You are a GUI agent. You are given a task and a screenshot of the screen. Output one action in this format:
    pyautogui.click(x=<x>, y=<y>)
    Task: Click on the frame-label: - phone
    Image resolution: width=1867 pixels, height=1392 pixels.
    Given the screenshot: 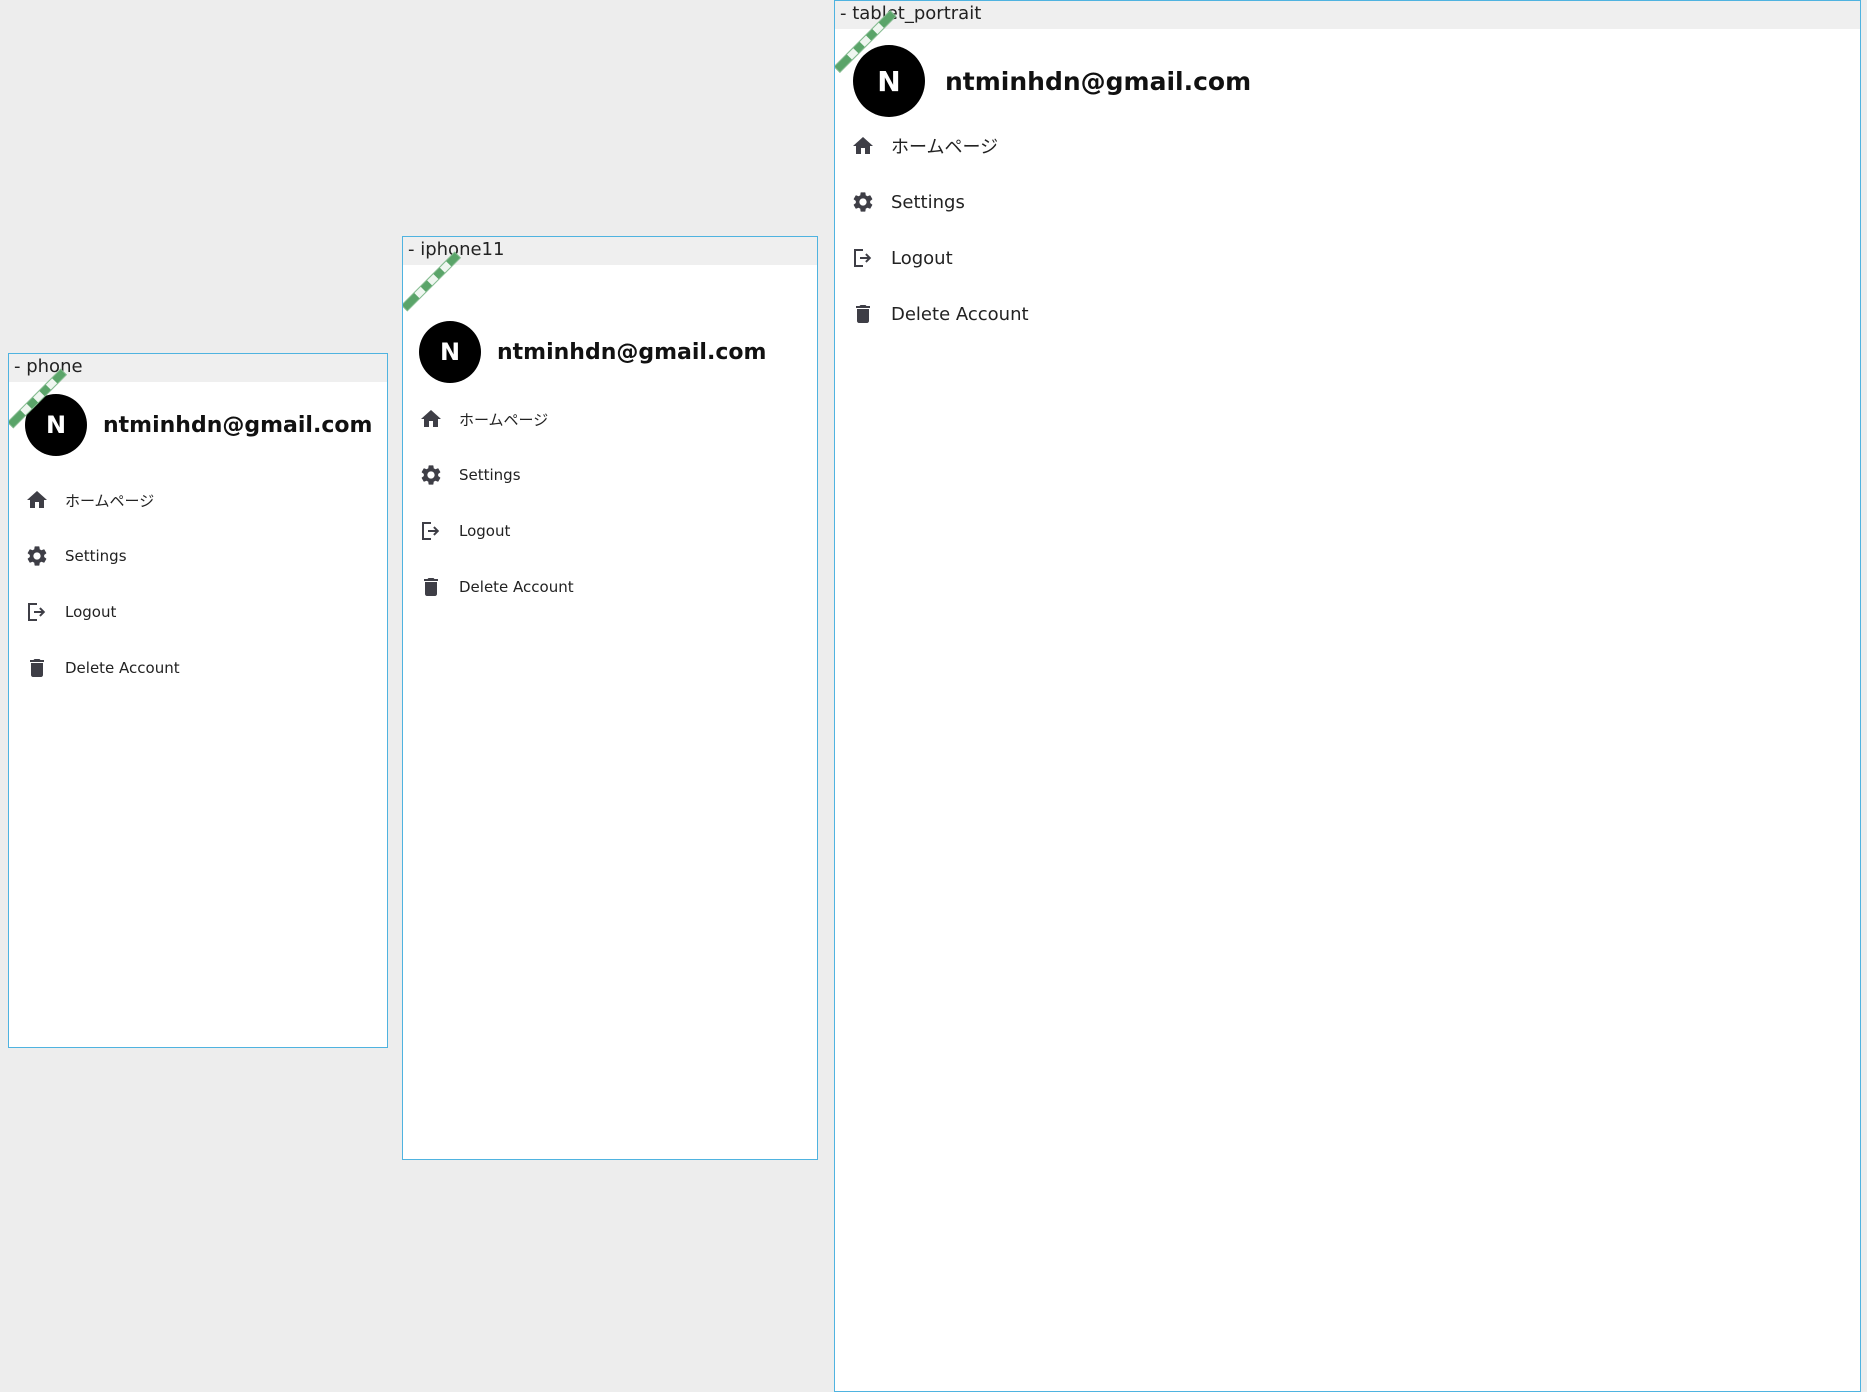 What is the action you would take?
    pyautogui.click(x=198, y=368)
    